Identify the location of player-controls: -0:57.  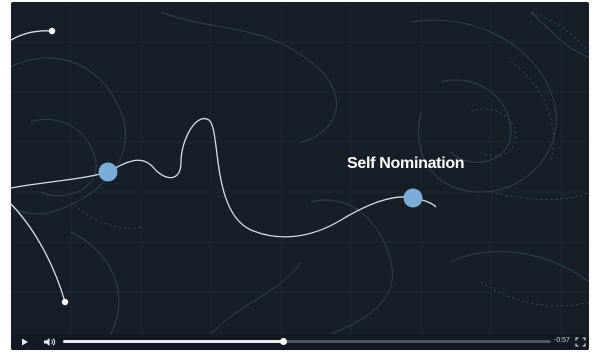
(300, 342).